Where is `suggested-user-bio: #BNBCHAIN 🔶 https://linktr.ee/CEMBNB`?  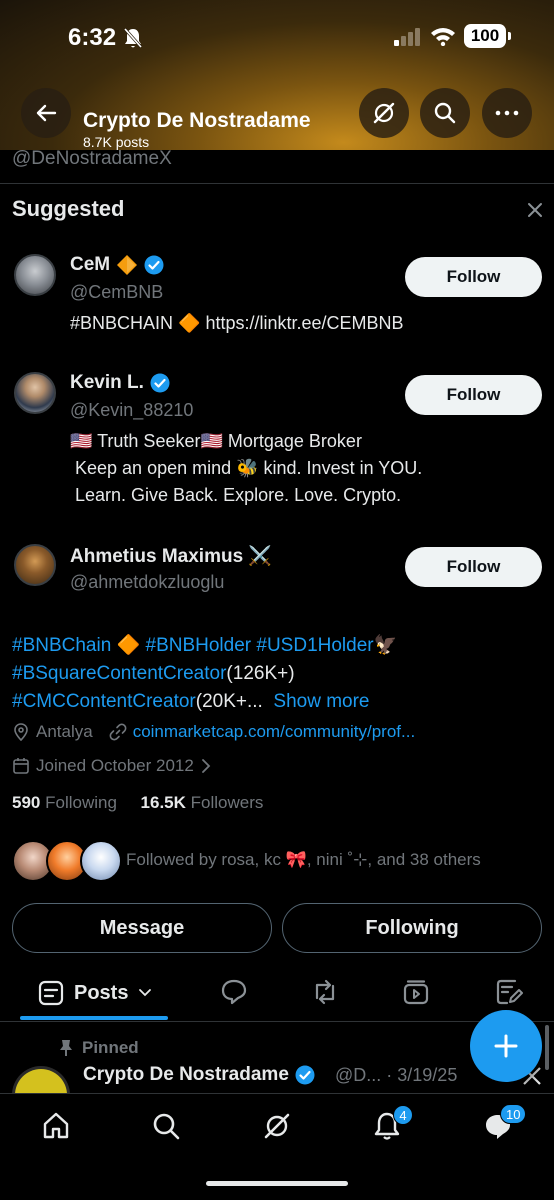 suggested-user-bio: #BNBCHAIN 🔶 https://linktr.ee/CEMBNB is located at coordinates (237, 323).